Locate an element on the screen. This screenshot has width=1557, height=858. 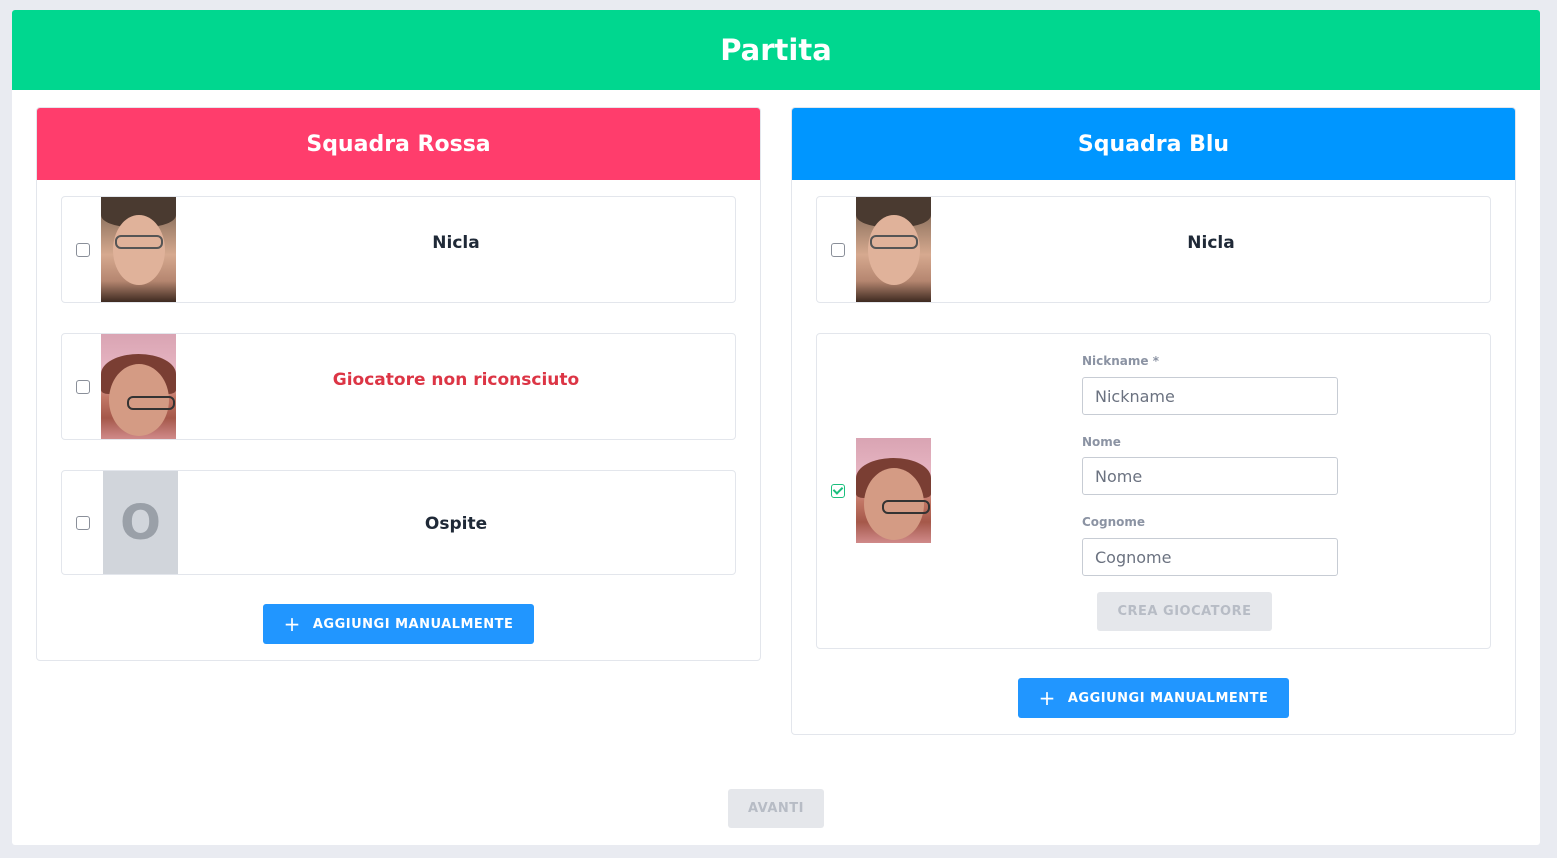
add-manually-button-red: + AGGIUNGI MANUALMENTE is located at coordinates (398, 624).